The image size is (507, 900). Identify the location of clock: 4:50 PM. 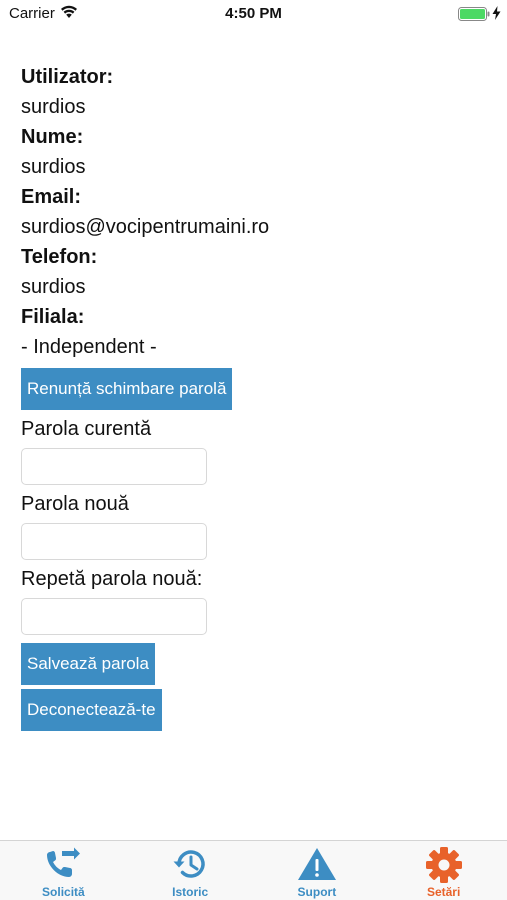
(253, 13).